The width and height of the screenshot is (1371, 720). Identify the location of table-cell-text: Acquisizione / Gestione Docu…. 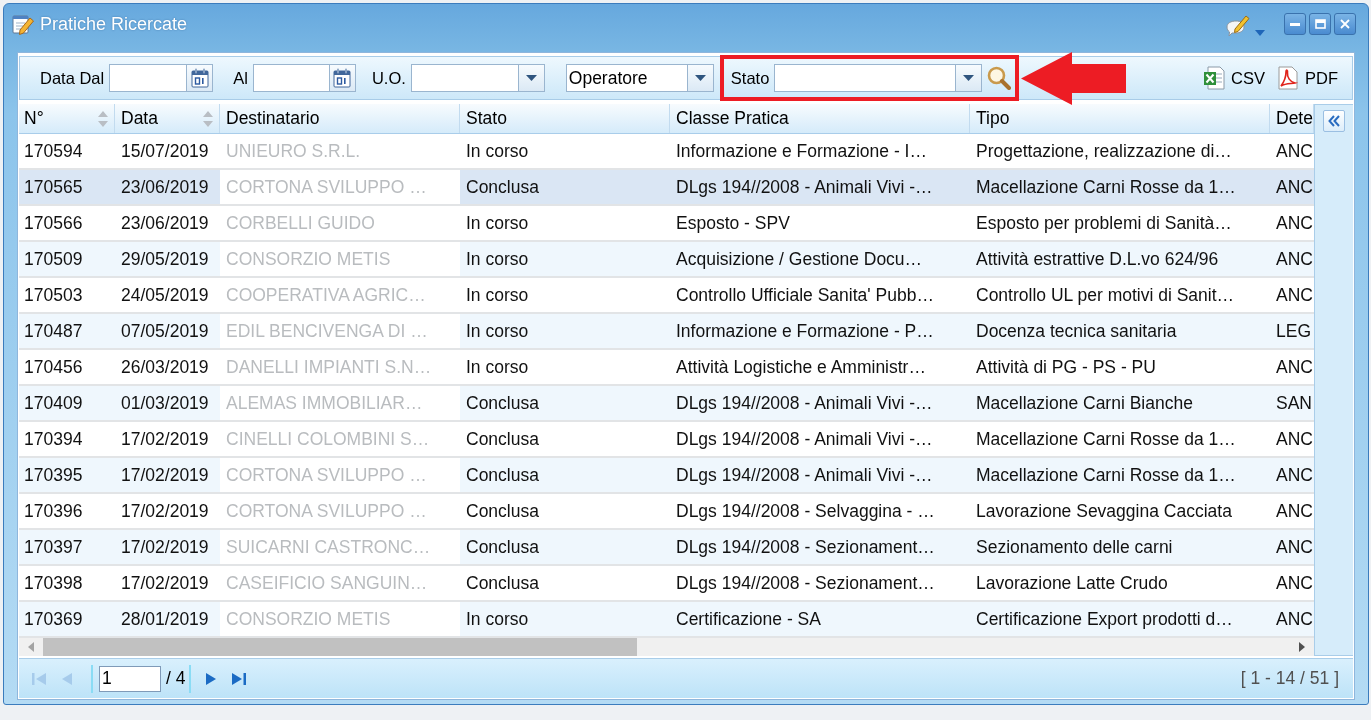
(799, 259).